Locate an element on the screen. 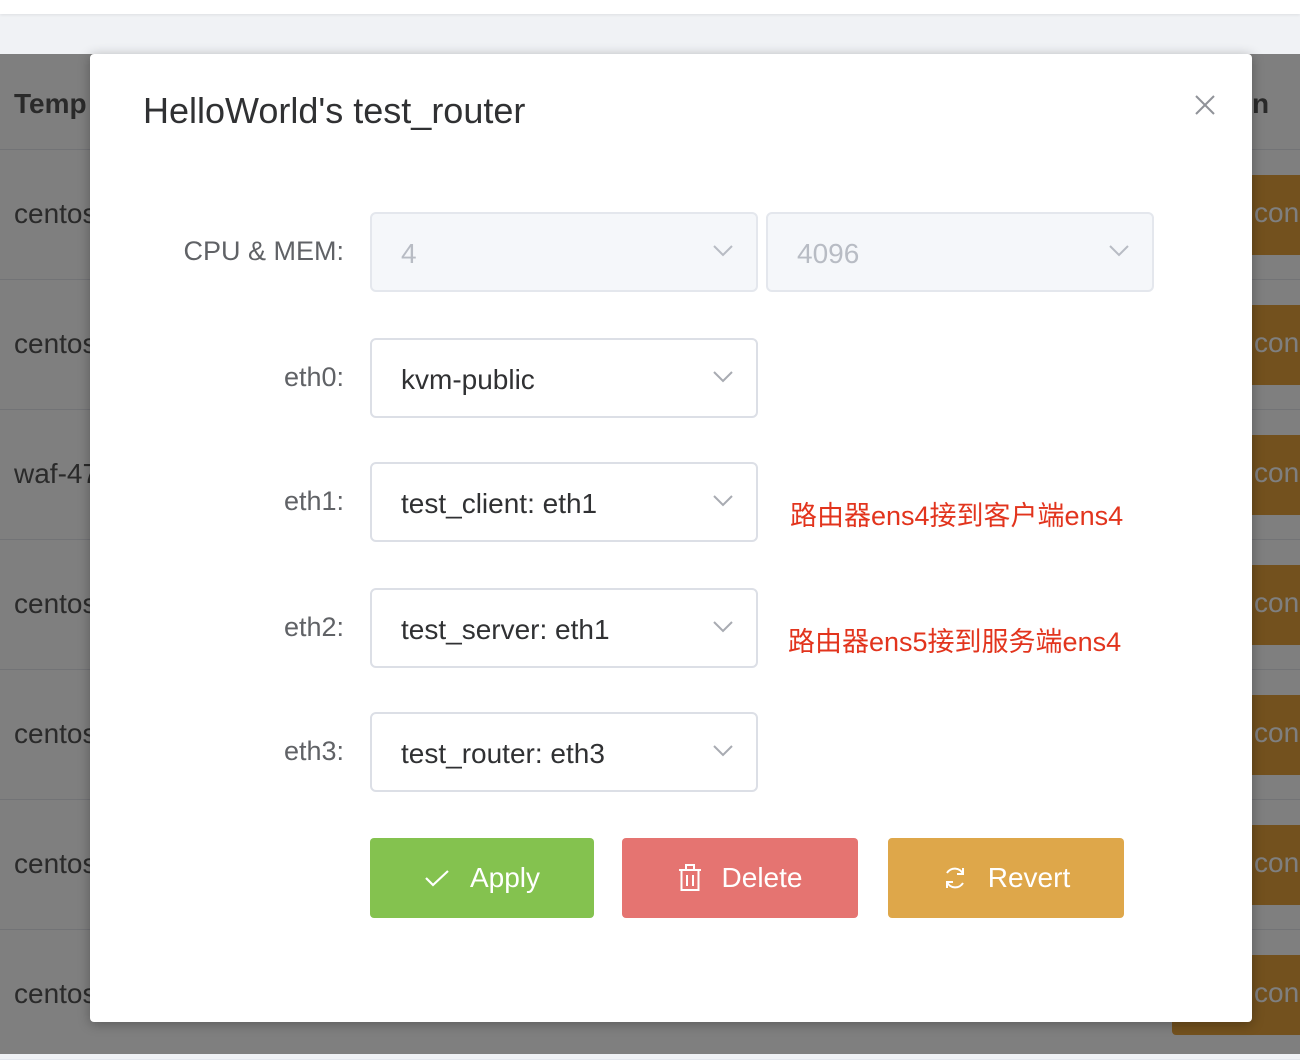 This screenshot has width=1300, height=1060. eth1-note: 路由器ens4接到客户端ens4 is located at coordinates (957, 516).